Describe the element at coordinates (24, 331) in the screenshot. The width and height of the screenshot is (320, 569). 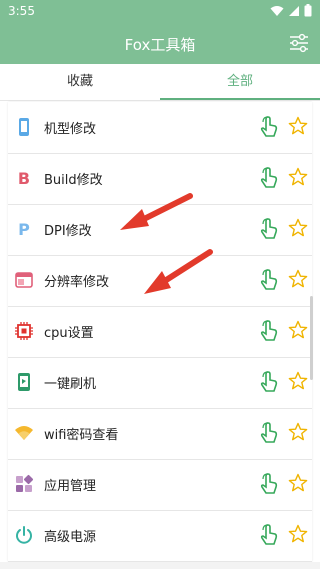
I see `cpu-icon` at that location.